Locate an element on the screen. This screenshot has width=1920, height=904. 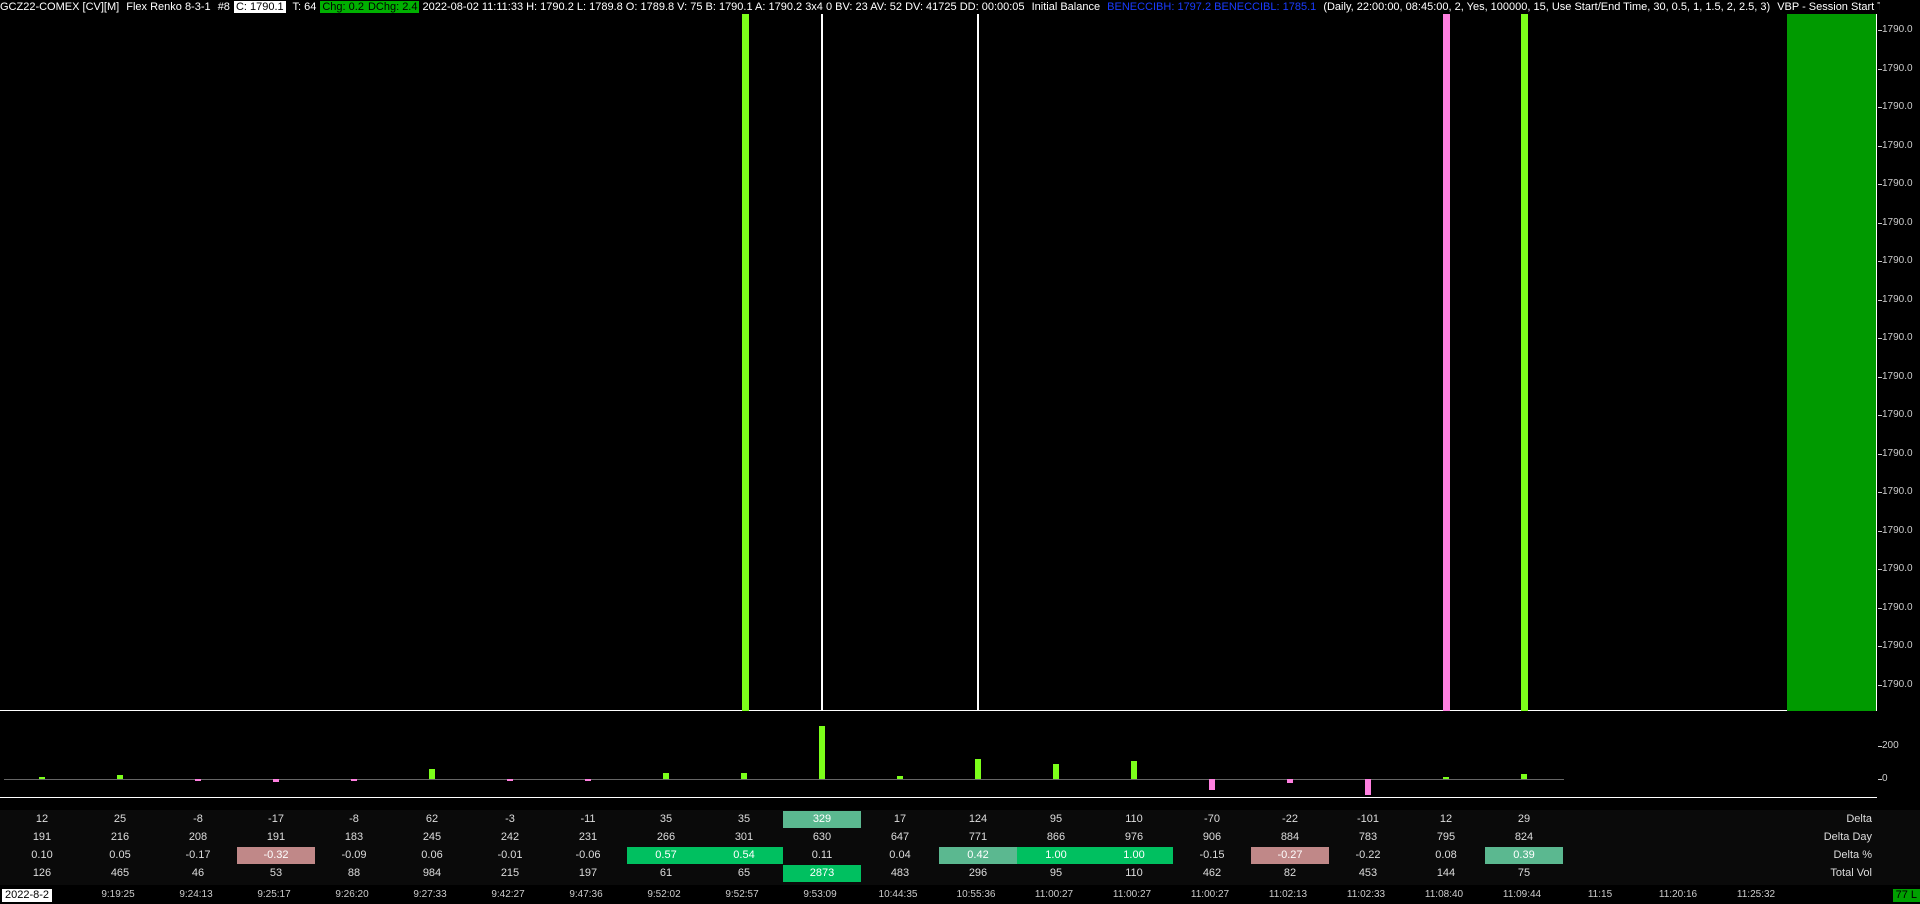
table-cell-delta-pct: 0.39 is located at coordinates (1524, 855).